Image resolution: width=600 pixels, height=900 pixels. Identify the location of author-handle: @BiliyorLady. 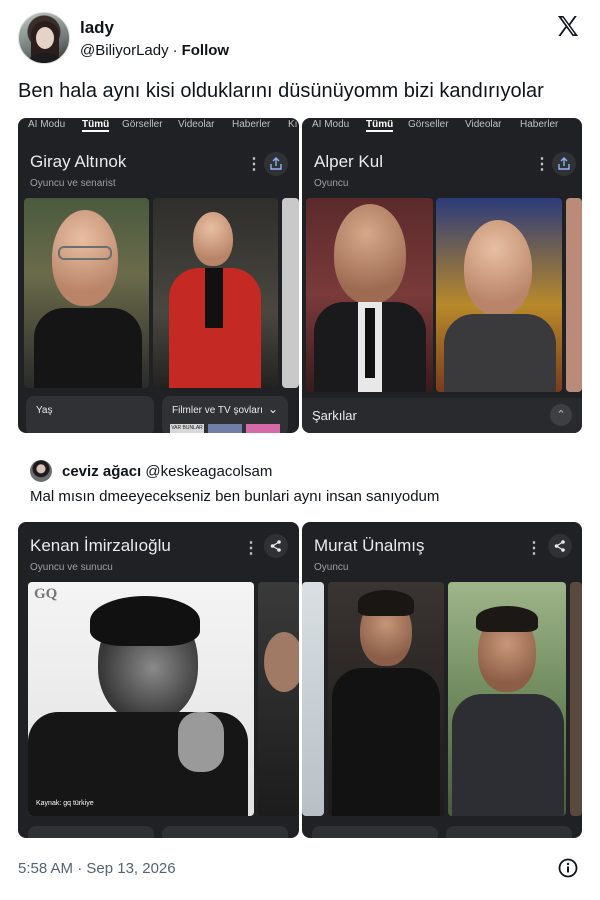
(124, 50).